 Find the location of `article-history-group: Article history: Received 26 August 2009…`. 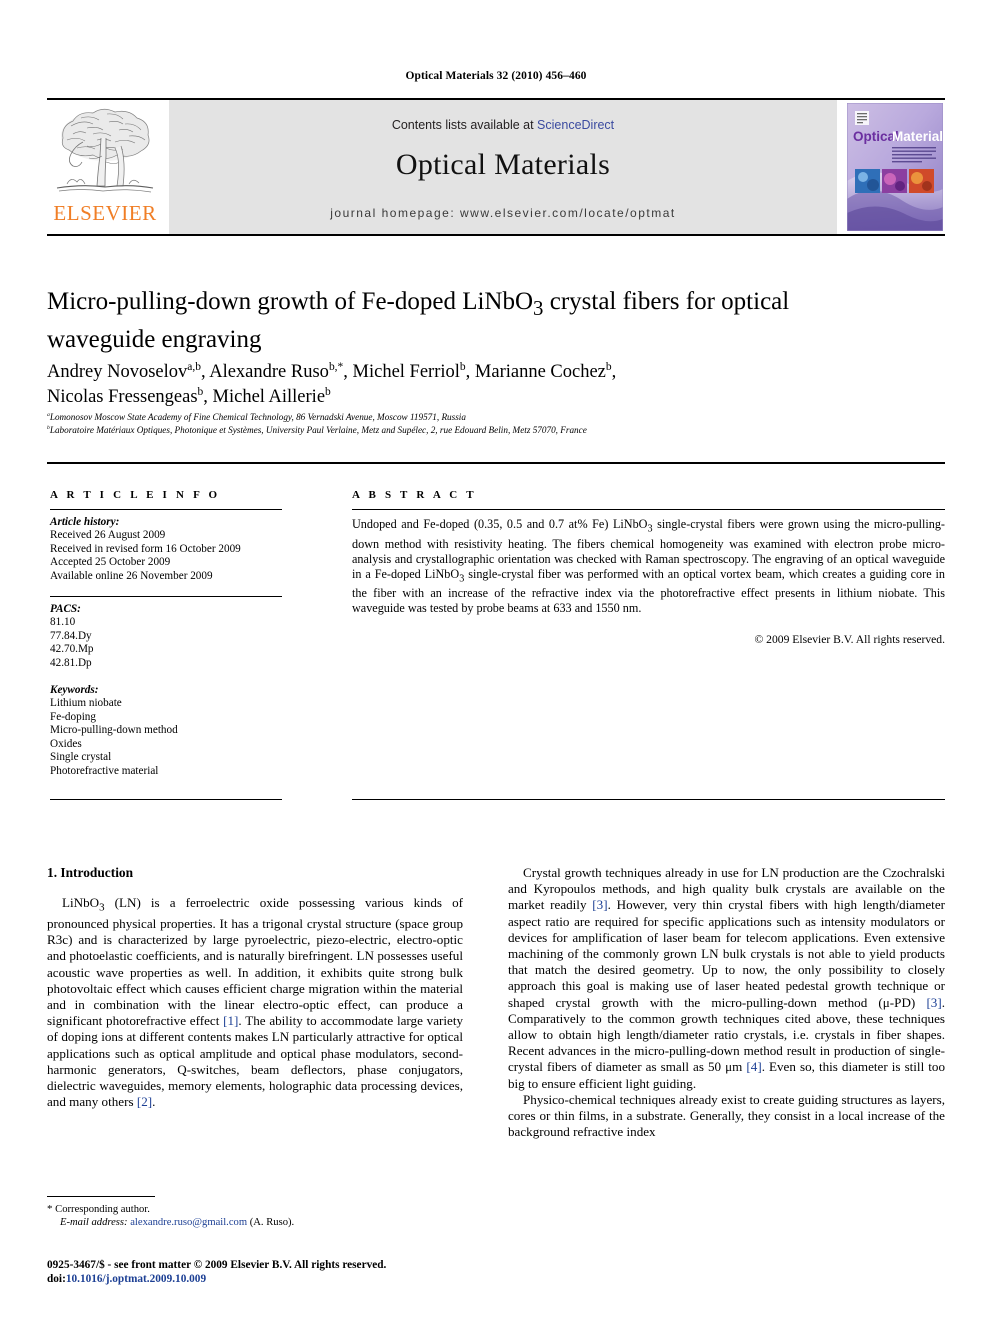

article-history-group: Article history: Received 26 August 2009… is located at coordinates (170, 549).